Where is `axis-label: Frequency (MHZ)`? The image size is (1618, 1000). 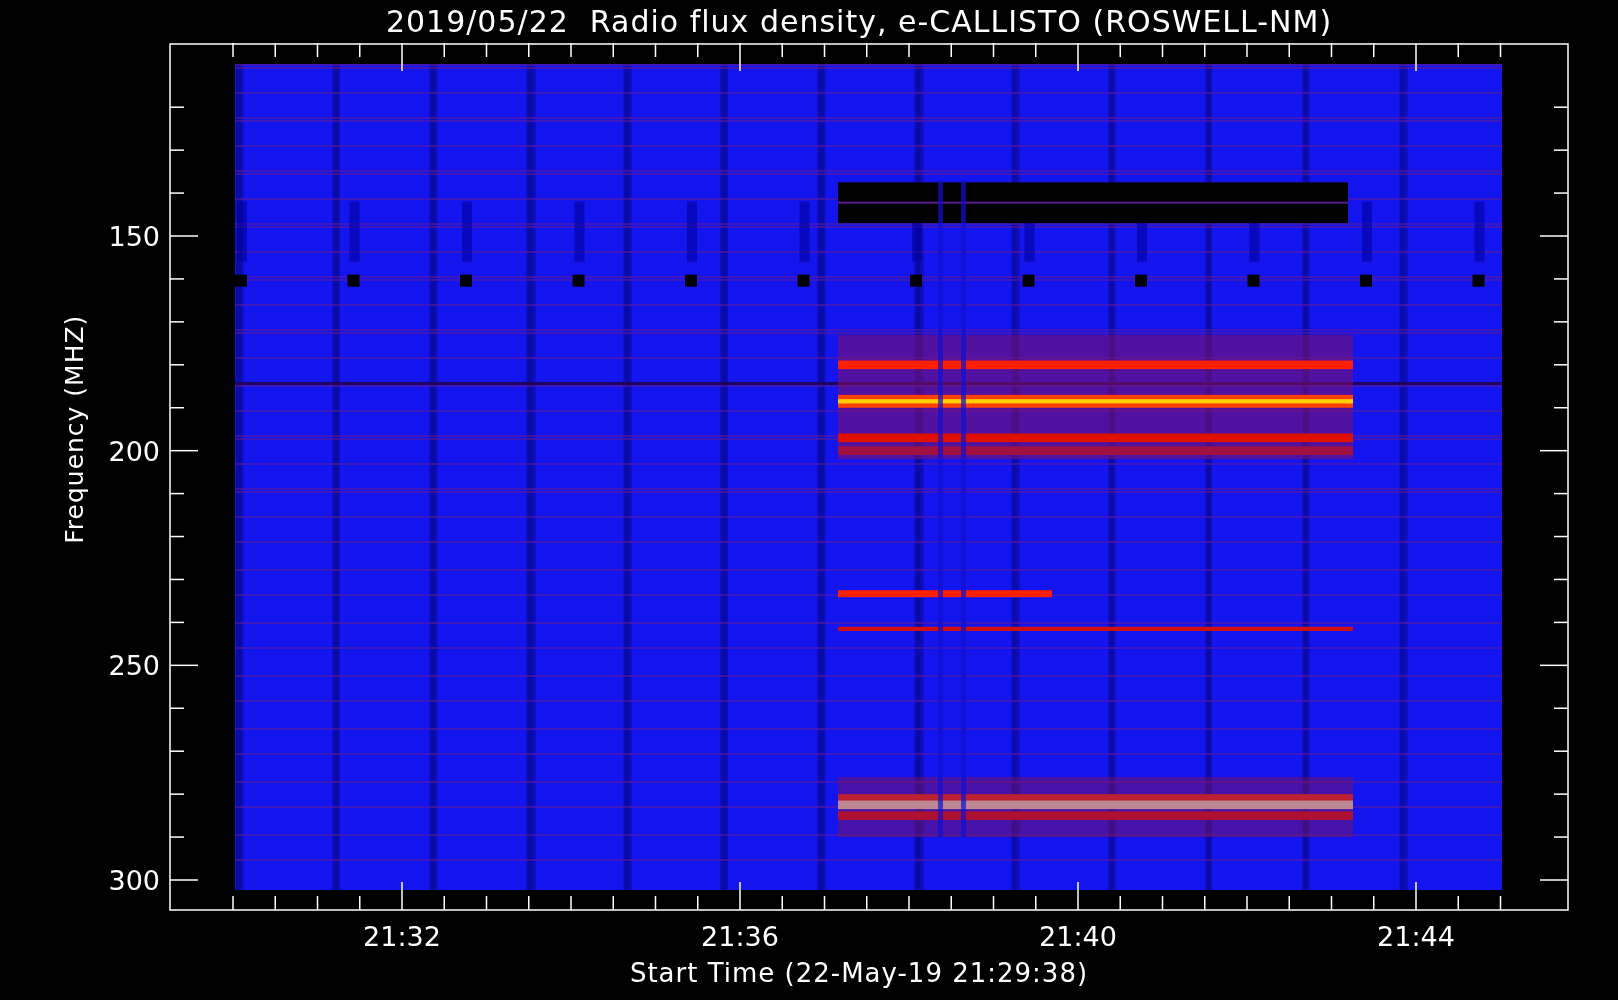
axis-label: Frequency (MHZ) is located at coordinates (74, 429).